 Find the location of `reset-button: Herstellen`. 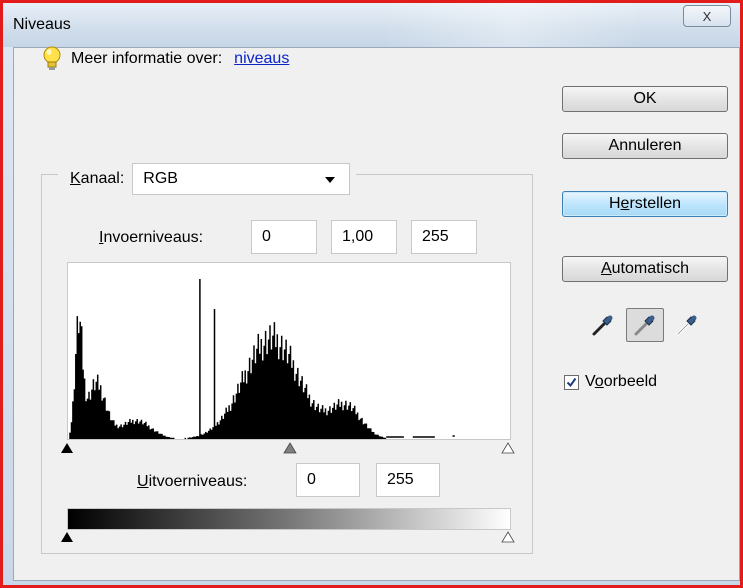

reset-button: Herstellen is located at coordinates (645, 204).